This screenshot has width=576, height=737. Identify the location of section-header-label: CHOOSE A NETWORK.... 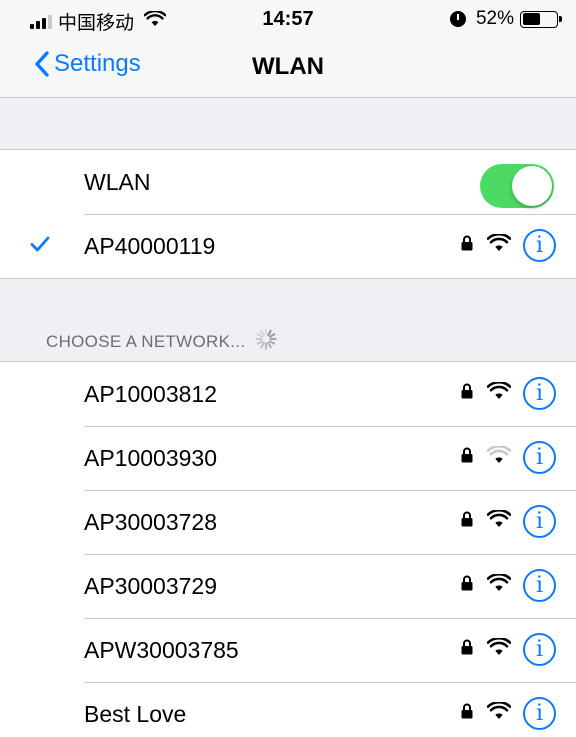
(146, 341).